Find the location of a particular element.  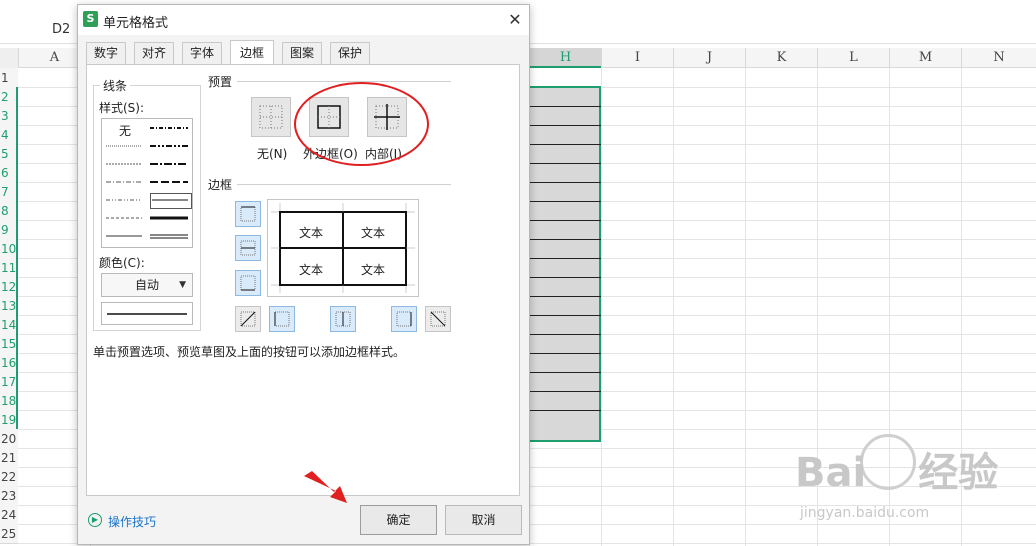

line-style-list: 无 is located at coordinates (147, 183).